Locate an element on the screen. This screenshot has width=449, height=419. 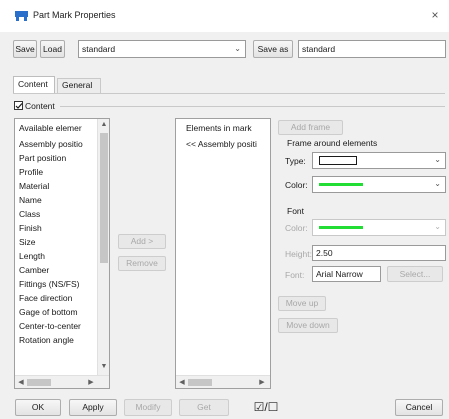
list-item: Face direction is located at coordinates (45, 298).